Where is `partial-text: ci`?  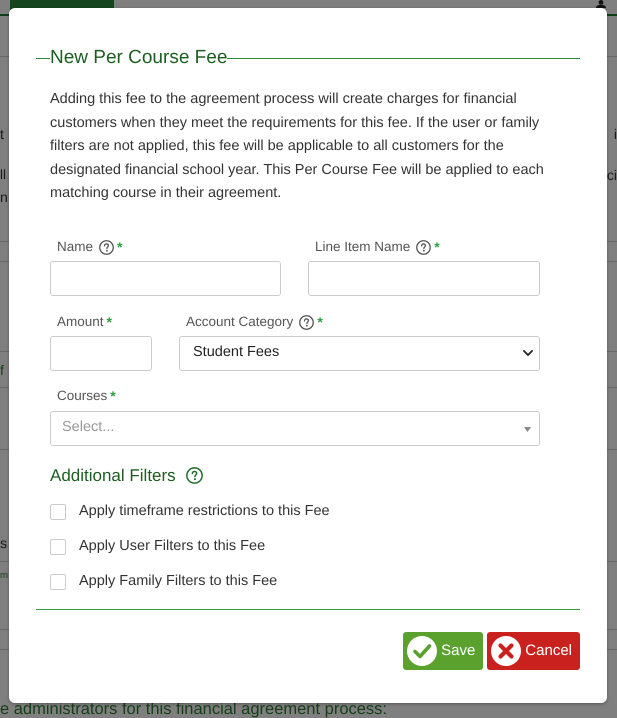
partial-text: ci is located at coordinates (611, 175).